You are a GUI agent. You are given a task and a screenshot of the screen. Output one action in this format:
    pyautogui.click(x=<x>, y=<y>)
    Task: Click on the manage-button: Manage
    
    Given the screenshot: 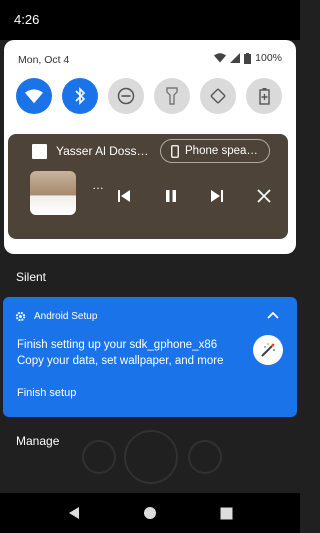 What is the action you would take?
    pyautogui.click(x=37, y=441)
    